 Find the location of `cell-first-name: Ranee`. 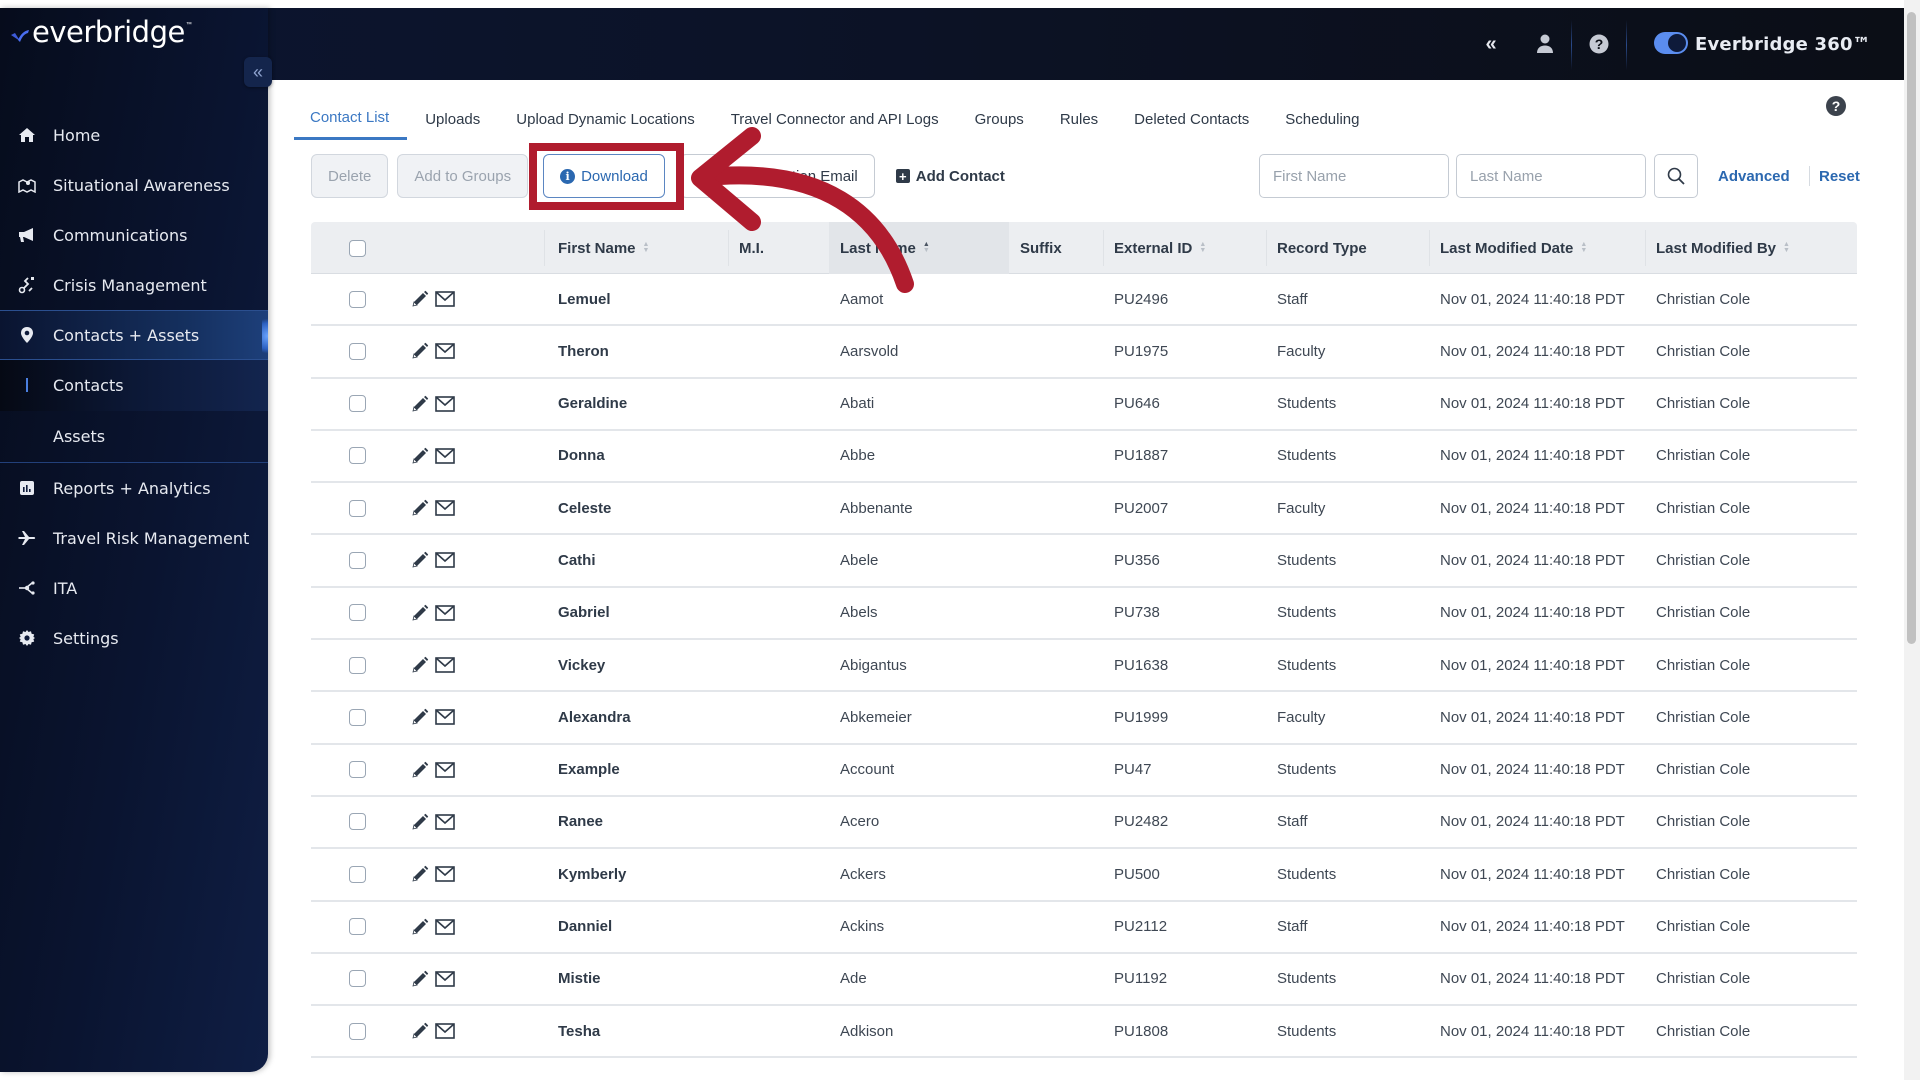

cell-first-name: Ranee is located at coordinates (580, 822).